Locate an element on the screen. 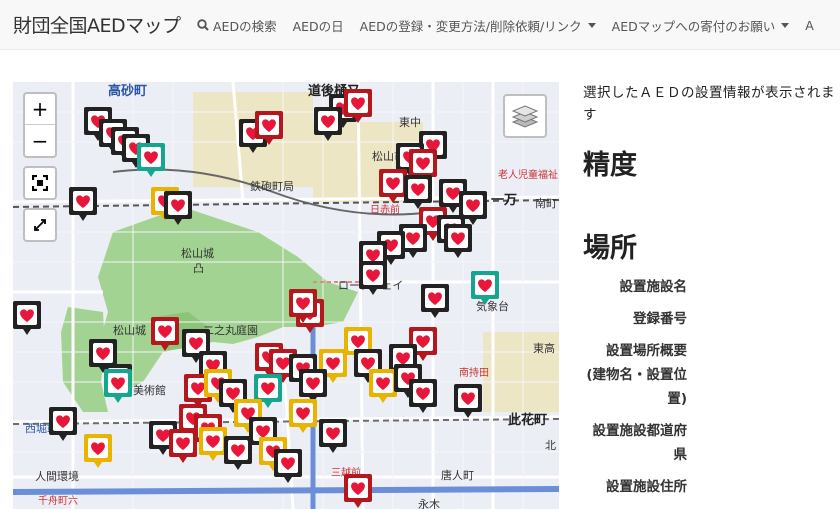 This screenshot has width=840, height=509. place-heading: 場所 is located at coordinates (610, 248).